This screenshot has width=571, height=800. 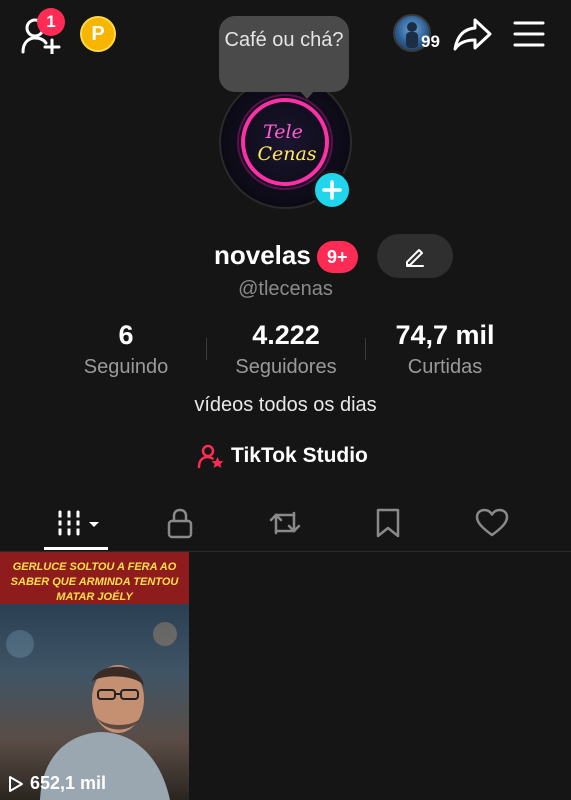 I want to click on hamburger-icon, so click(x=529, y=34).